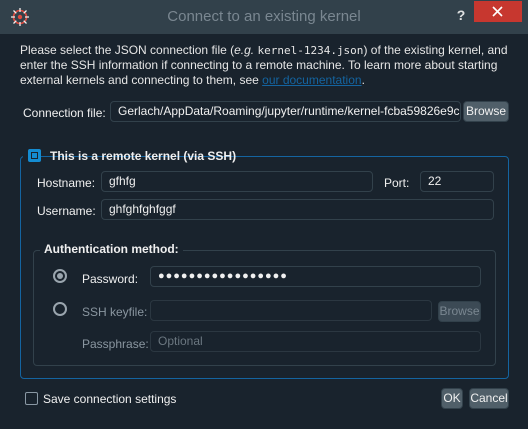  What do you see at coordinates (315, 341) in the screenshot?
I see `passphrase-input: Optional` at bounding box center [315, 341].